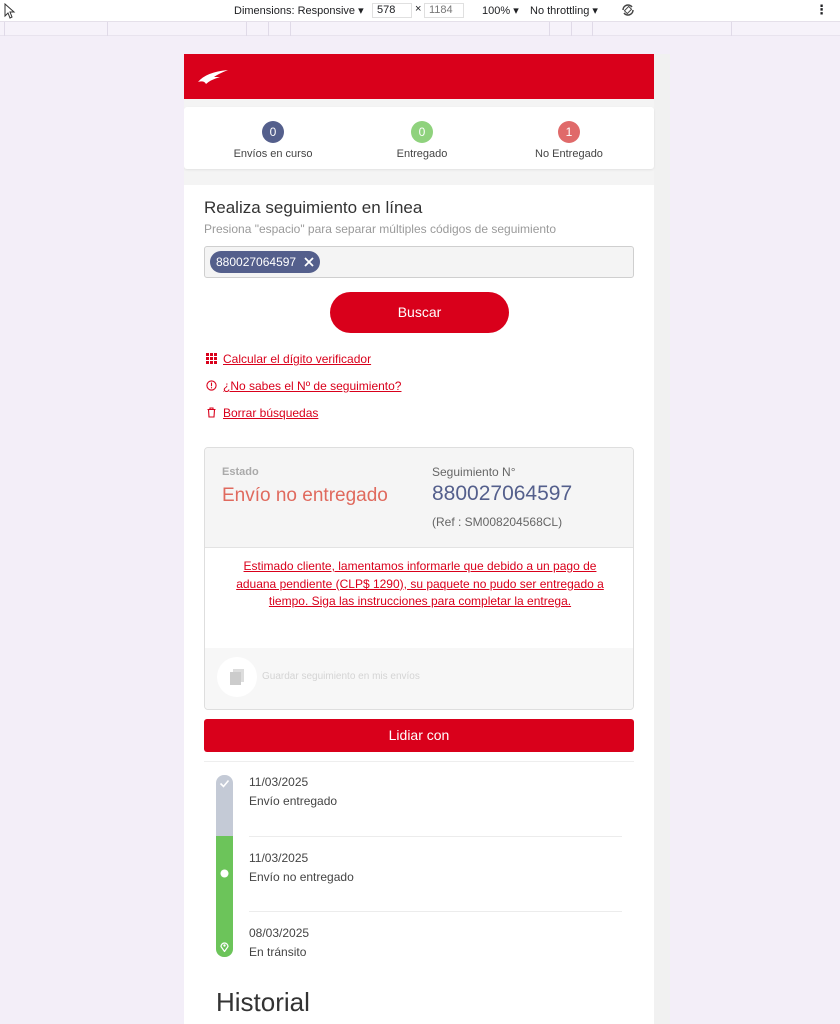 Image resolution: width=840 pixels, height=1024 pixels. What do you see at coordinates (821, 10) in the screenshot?
I see `more-options-icon: ⋮` at bounding box center [821, 10].